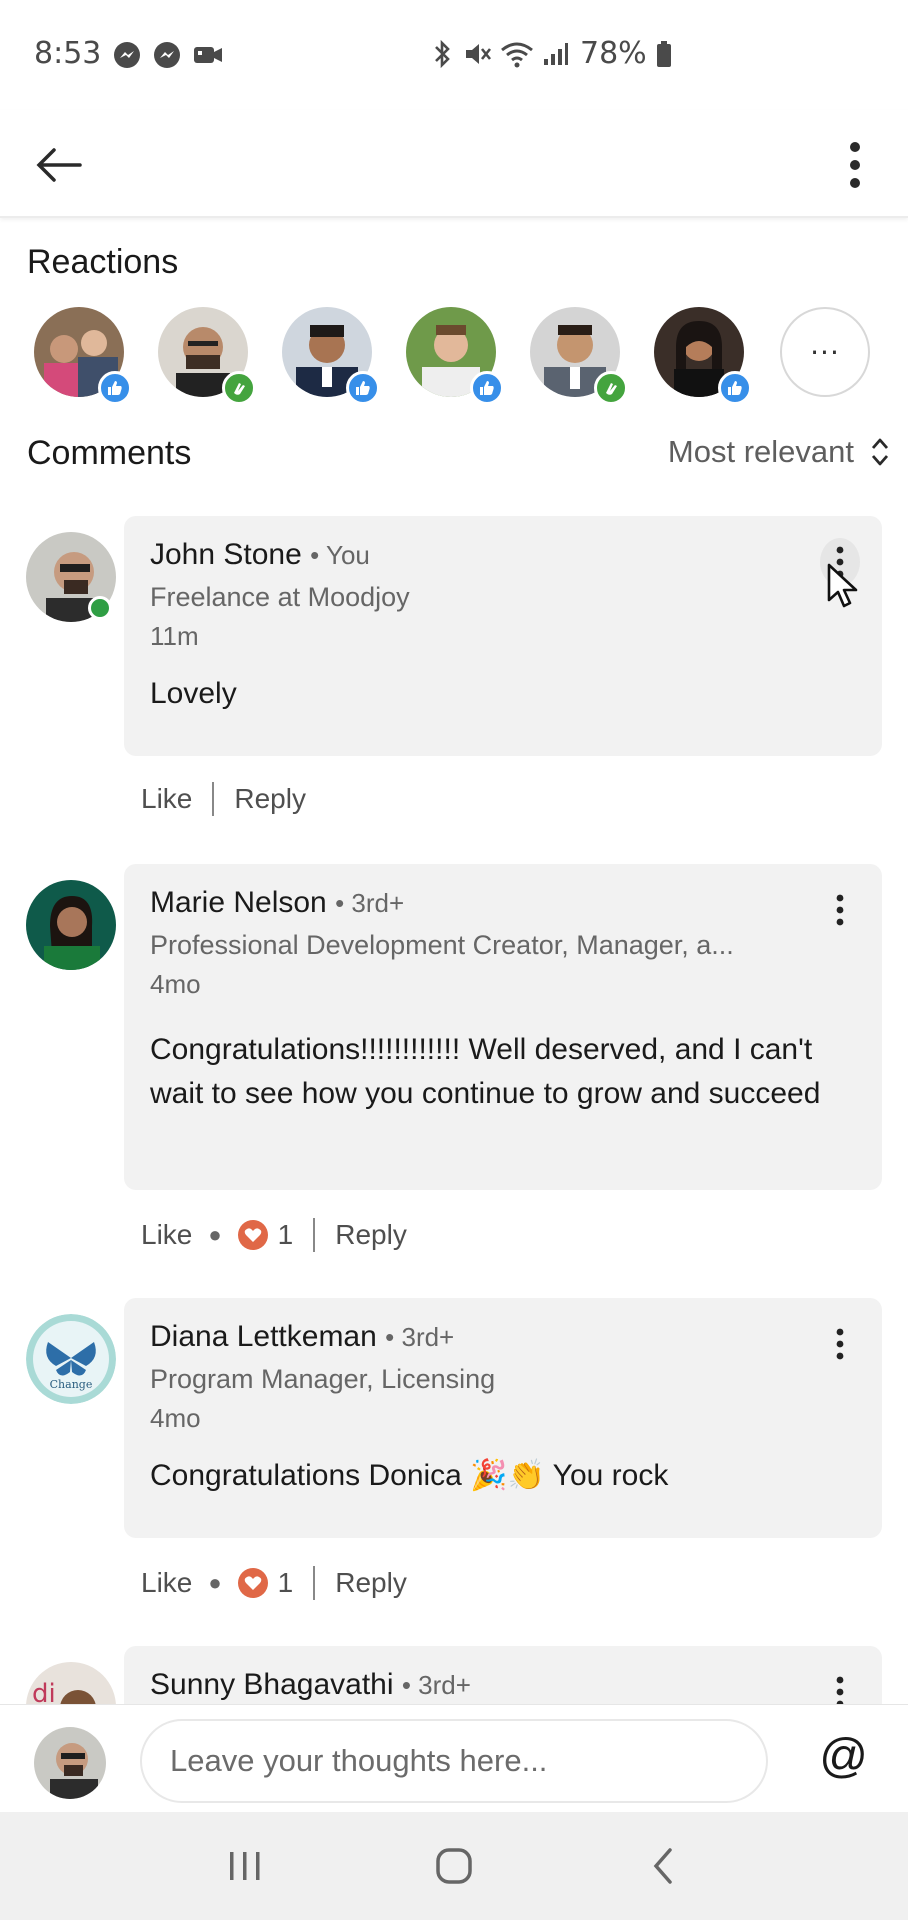 This screenshot has height=1920, width=908. What do you see at coordinates (503, 555) in the screenshot?
I see `commenter-name-line: John Stone • You` at bounding box center [503, 555].